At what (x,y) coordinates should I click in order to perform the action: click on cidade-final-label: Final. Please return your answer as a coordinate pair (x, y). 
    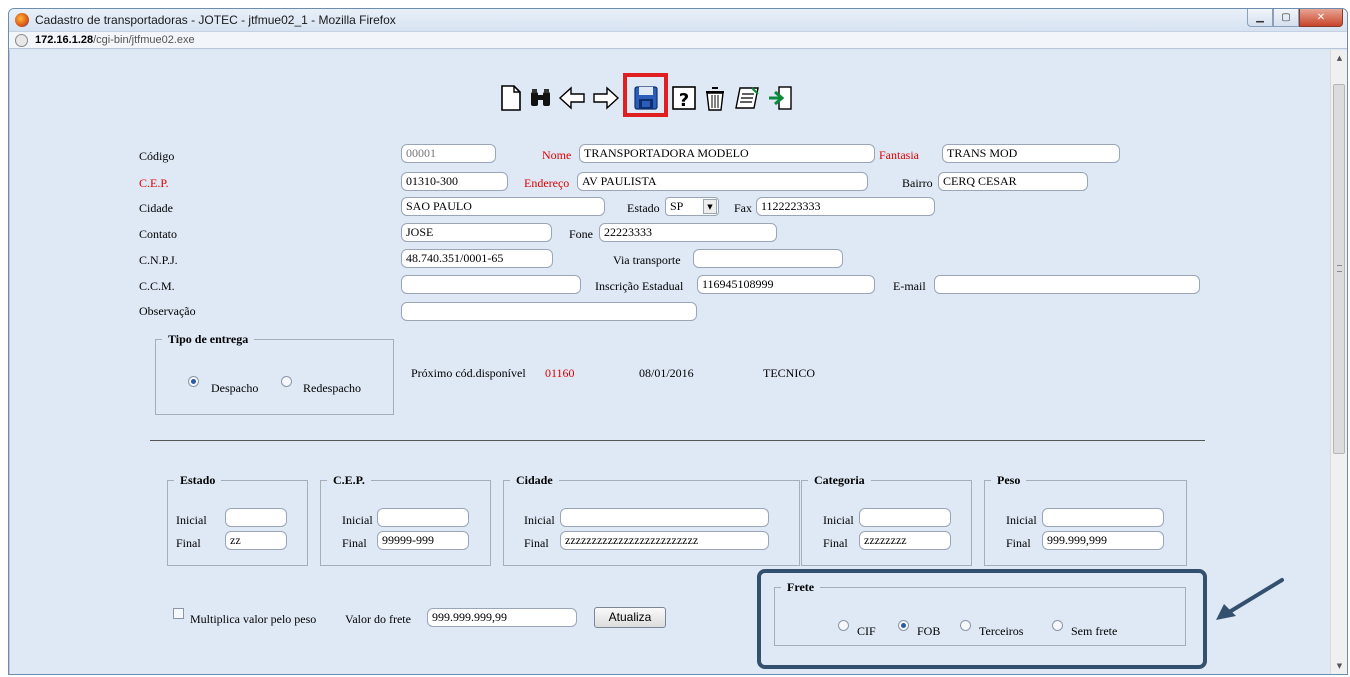
    Looking at the image, I should click on (536, 543).